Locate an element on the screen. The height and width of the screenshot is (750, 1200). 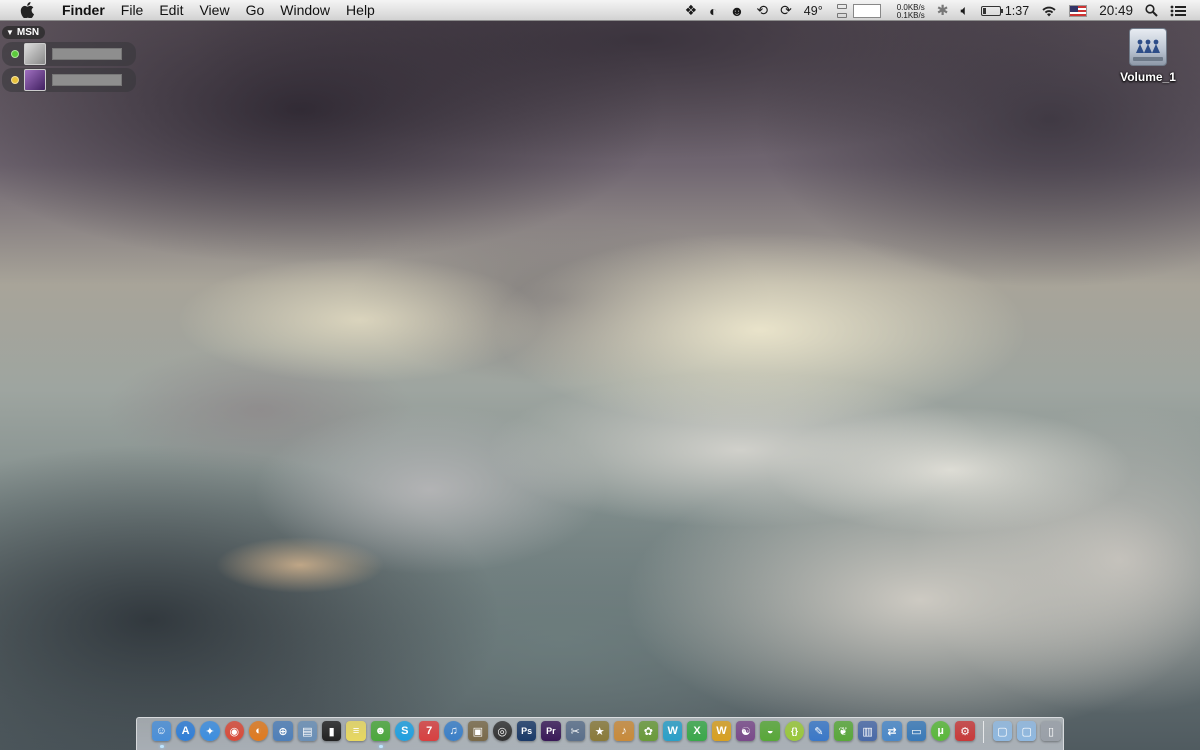
msn-header: ▼ MSN is located at coordinates (24, 32).